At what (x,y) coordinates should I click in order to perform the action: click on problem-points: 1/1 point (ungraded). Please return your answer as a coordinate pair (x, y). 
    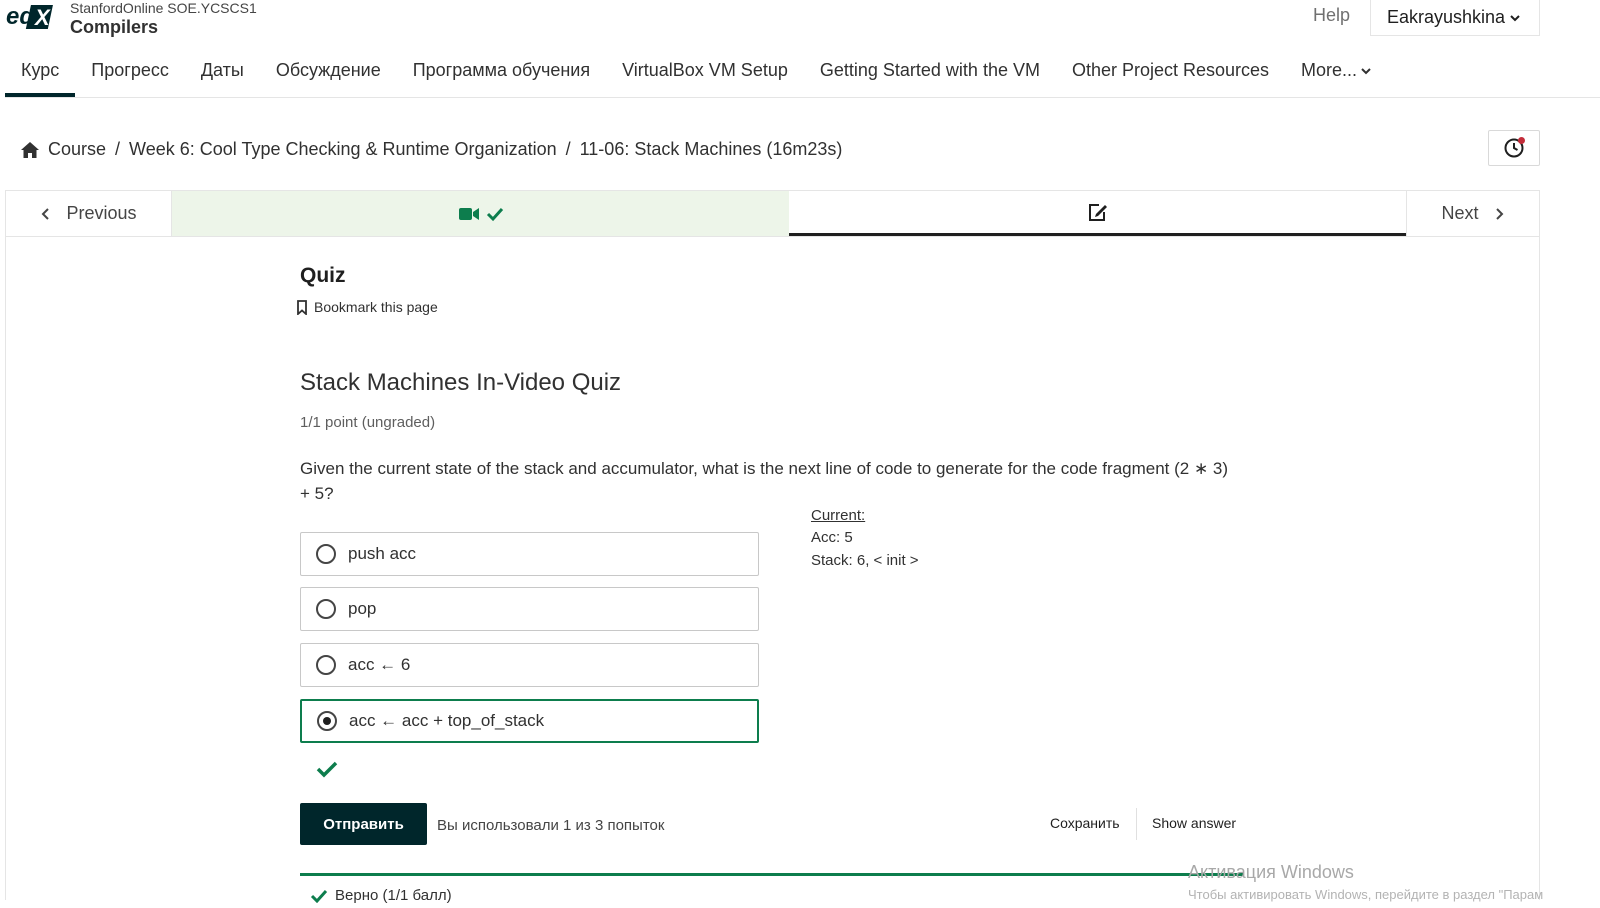
    Looking at the image, I should click on (368, 422).